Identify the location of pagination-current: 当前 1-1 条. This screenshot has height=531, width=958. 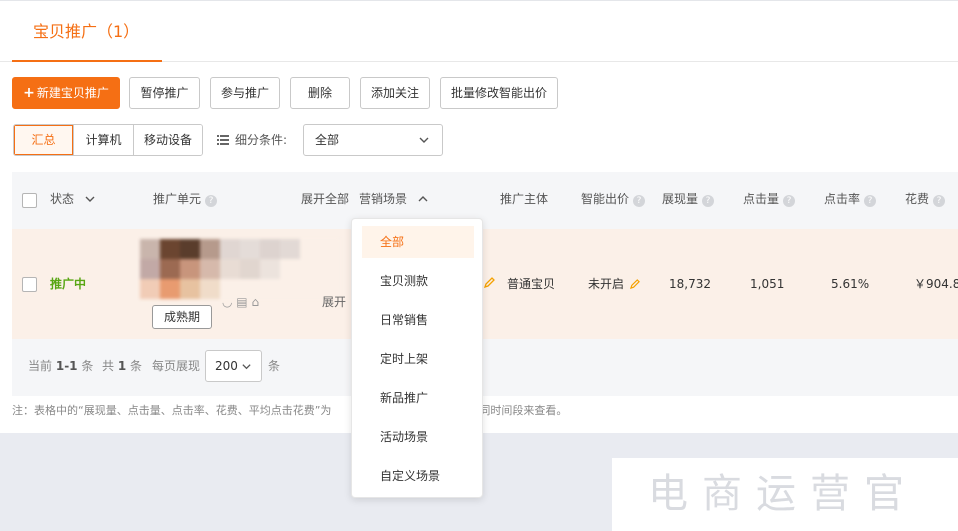
(60, 366).